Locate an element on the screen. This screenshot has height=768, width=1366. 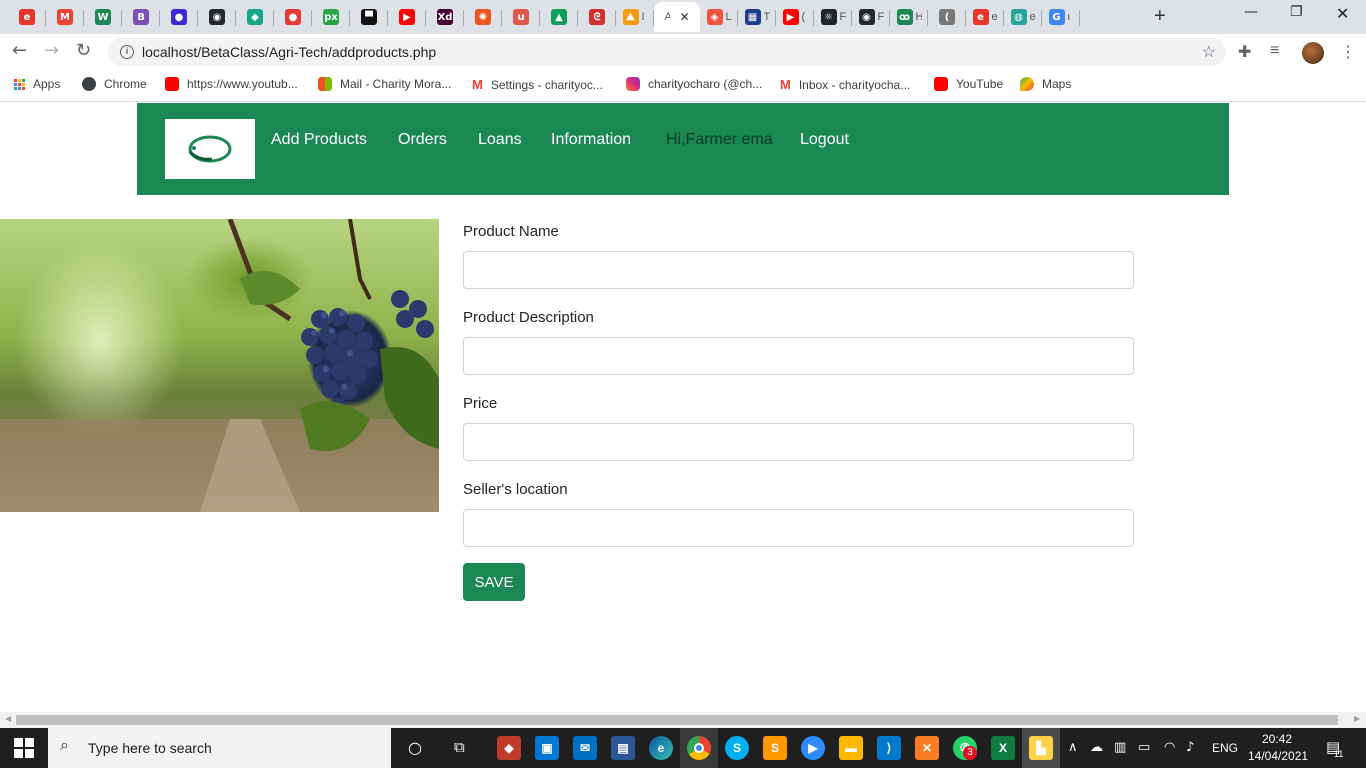
close-tab-icon: ✕ is located at coordinates (684, 17).